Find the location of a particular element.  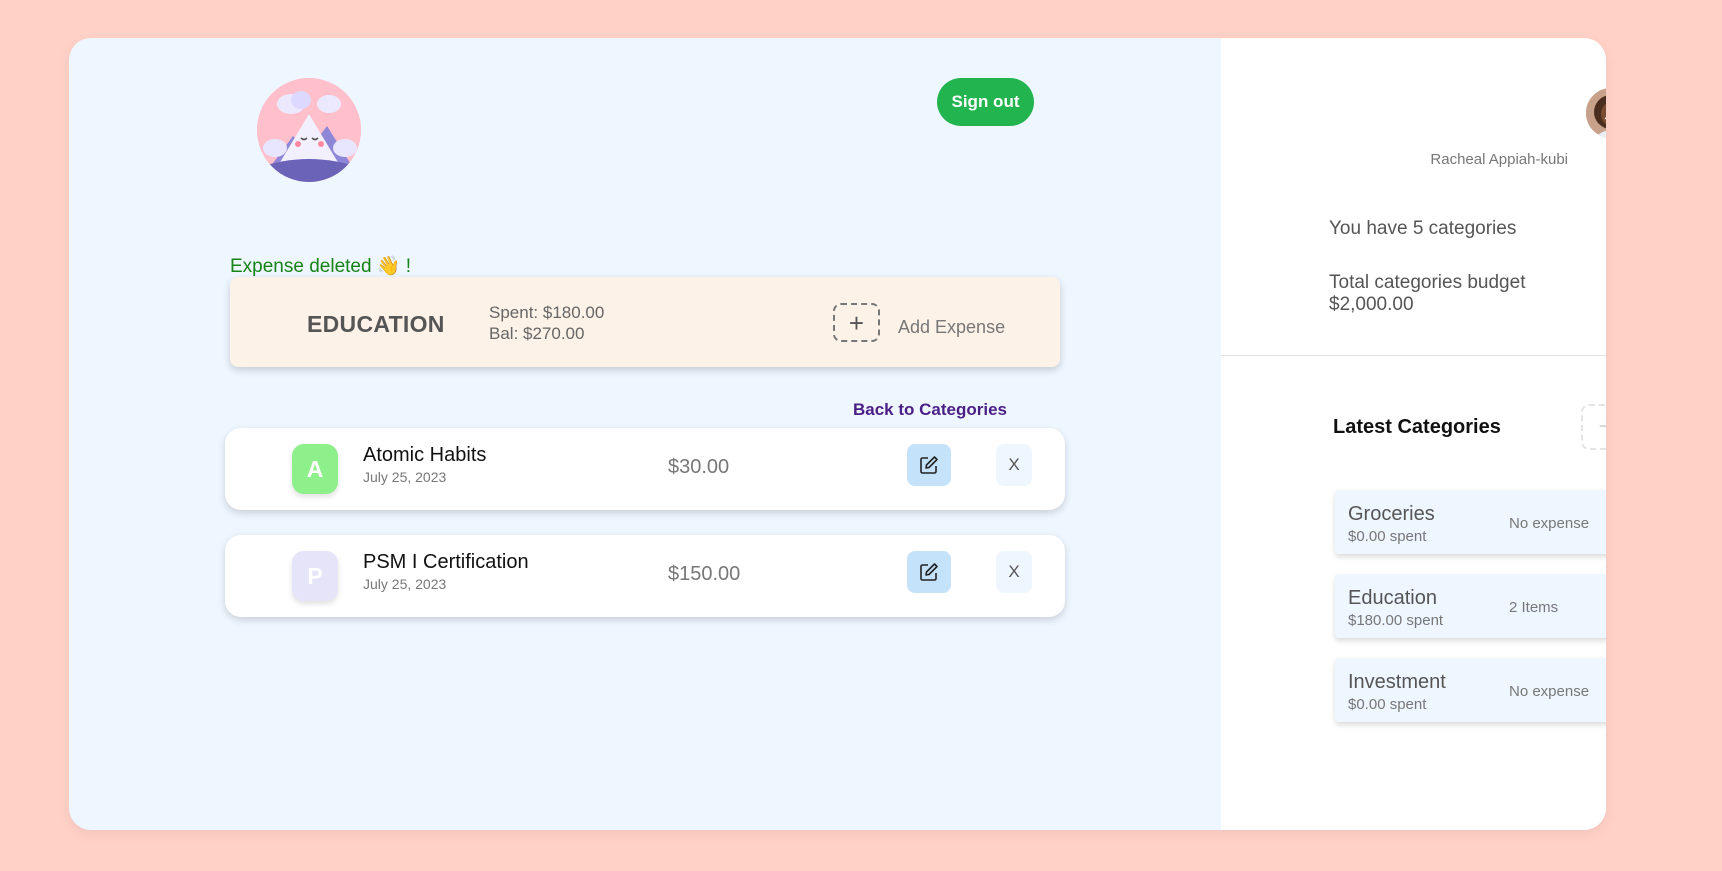

latest-category-spent: $180.00 spent is located at coordinates (1396, 620).